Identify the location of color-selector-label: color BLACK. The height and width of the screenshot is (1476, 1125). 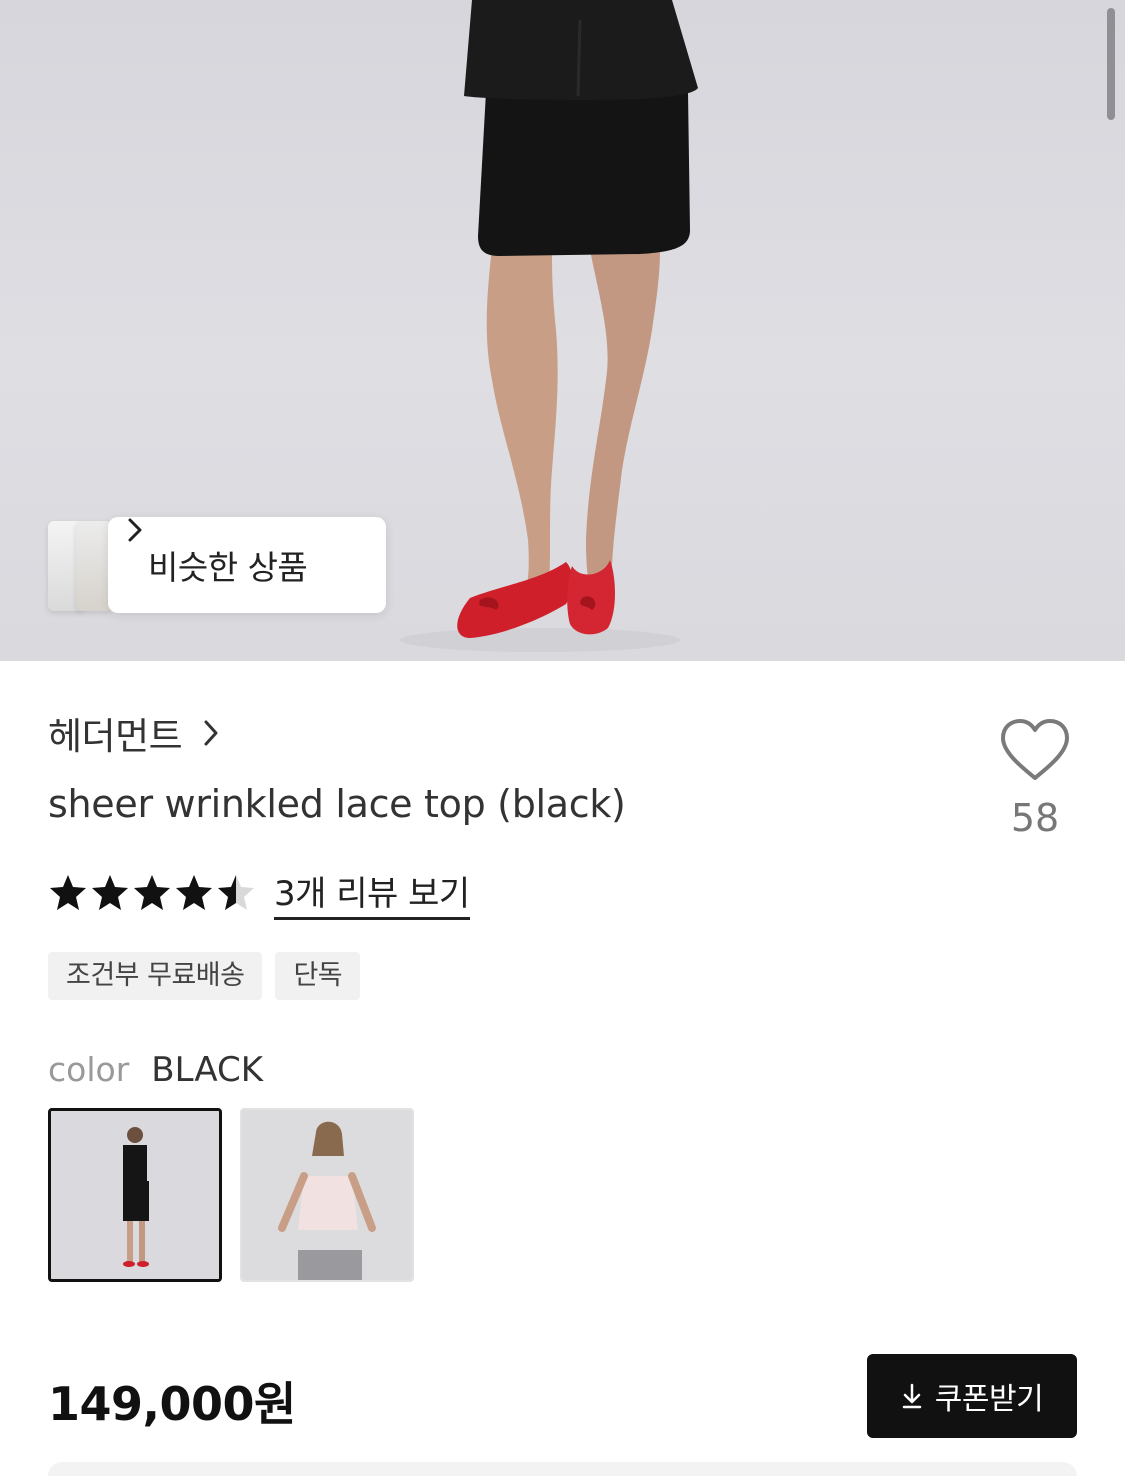
(155, 1070).